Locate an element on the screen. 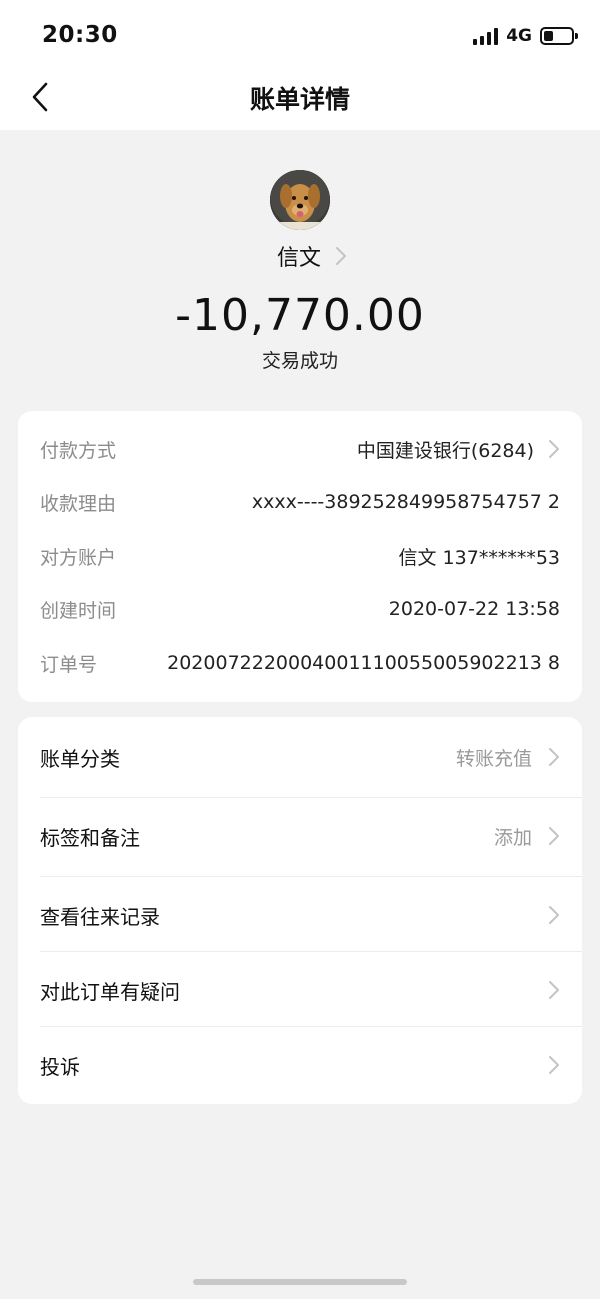 The image size is (600, 1299). counterparty-name: 信文 is located at coordinates (298, 258).